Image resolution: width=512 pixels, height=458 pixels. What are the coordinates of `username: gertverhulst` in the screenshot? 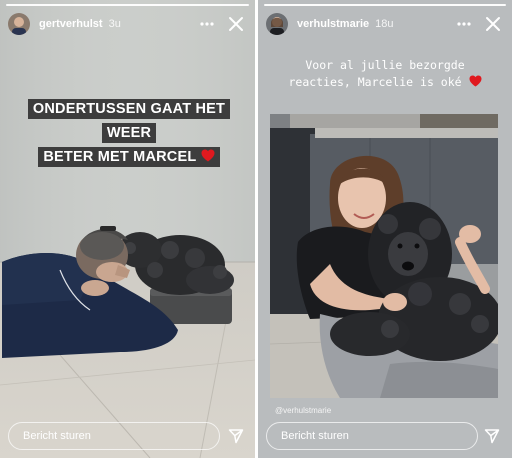 It's located at (71, 24).